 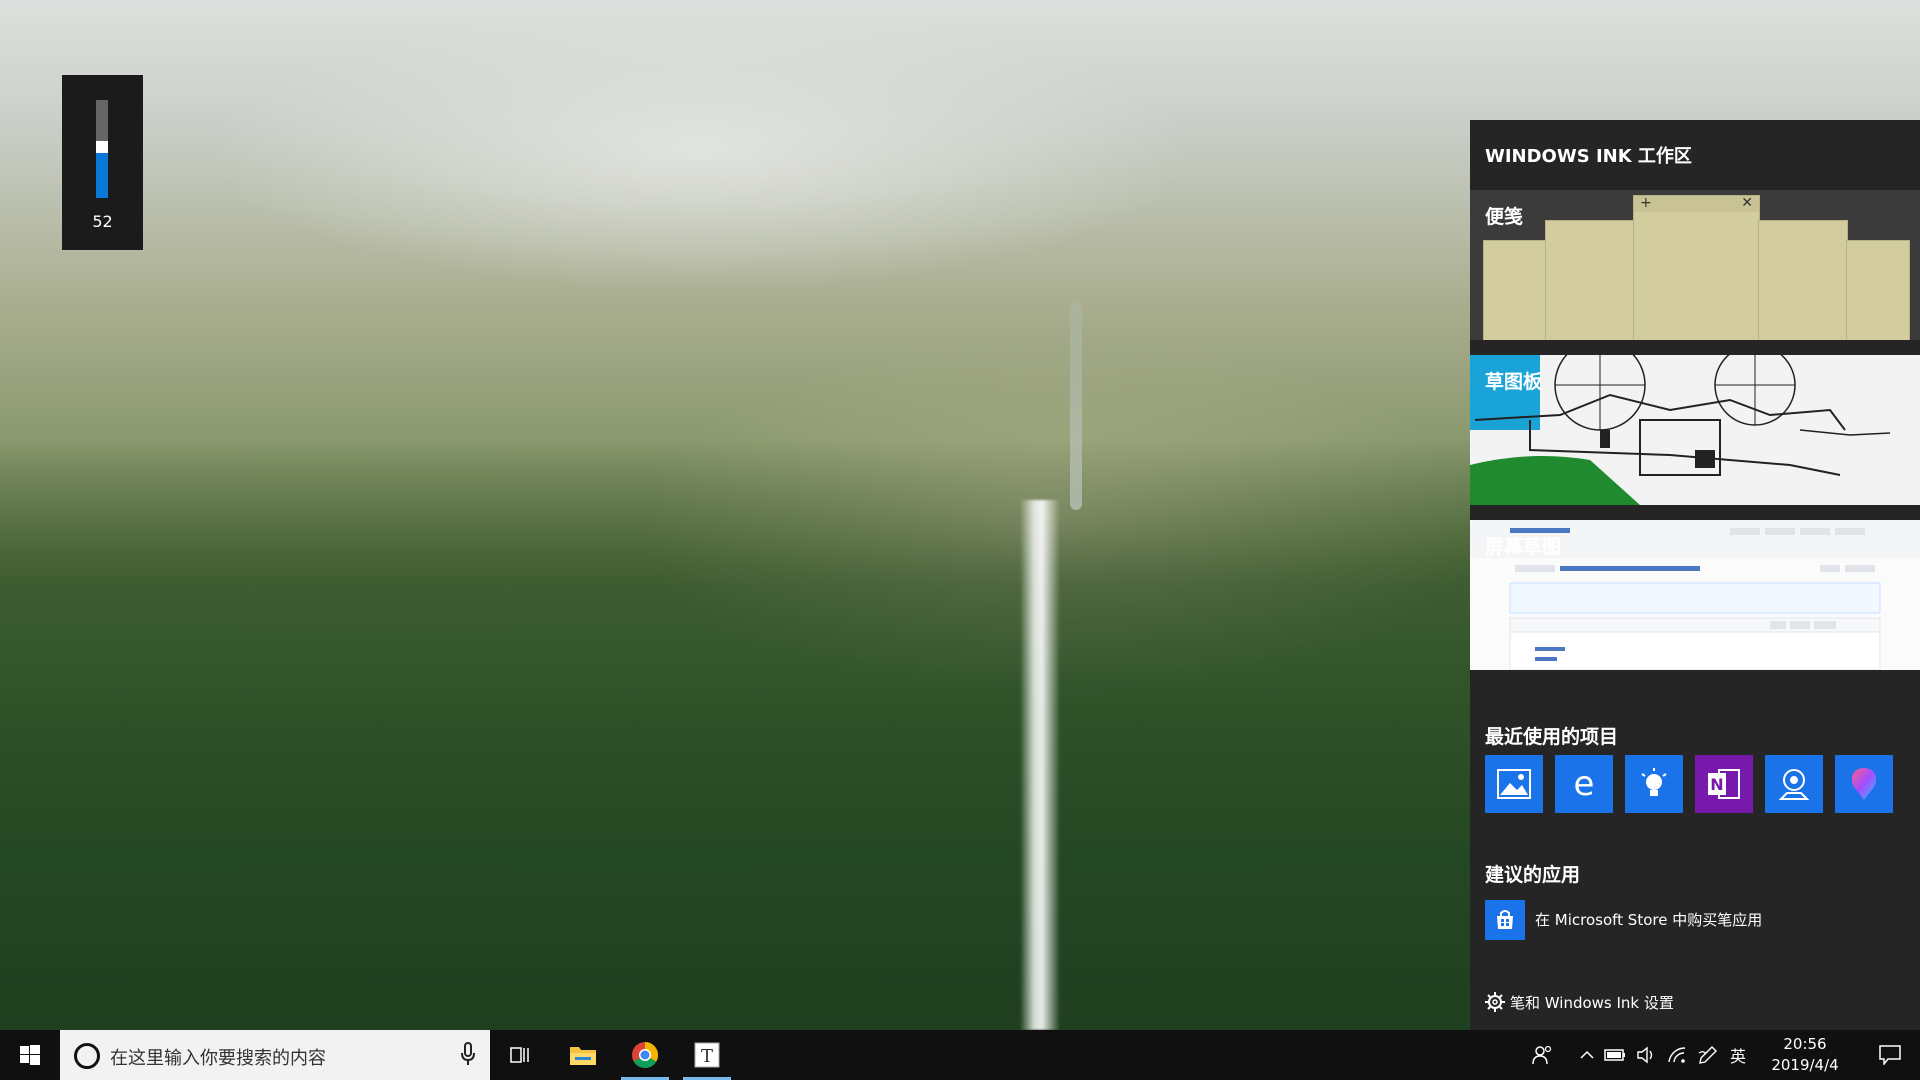 I want to click on typora-icon: T, so click(x=707, y=1055).